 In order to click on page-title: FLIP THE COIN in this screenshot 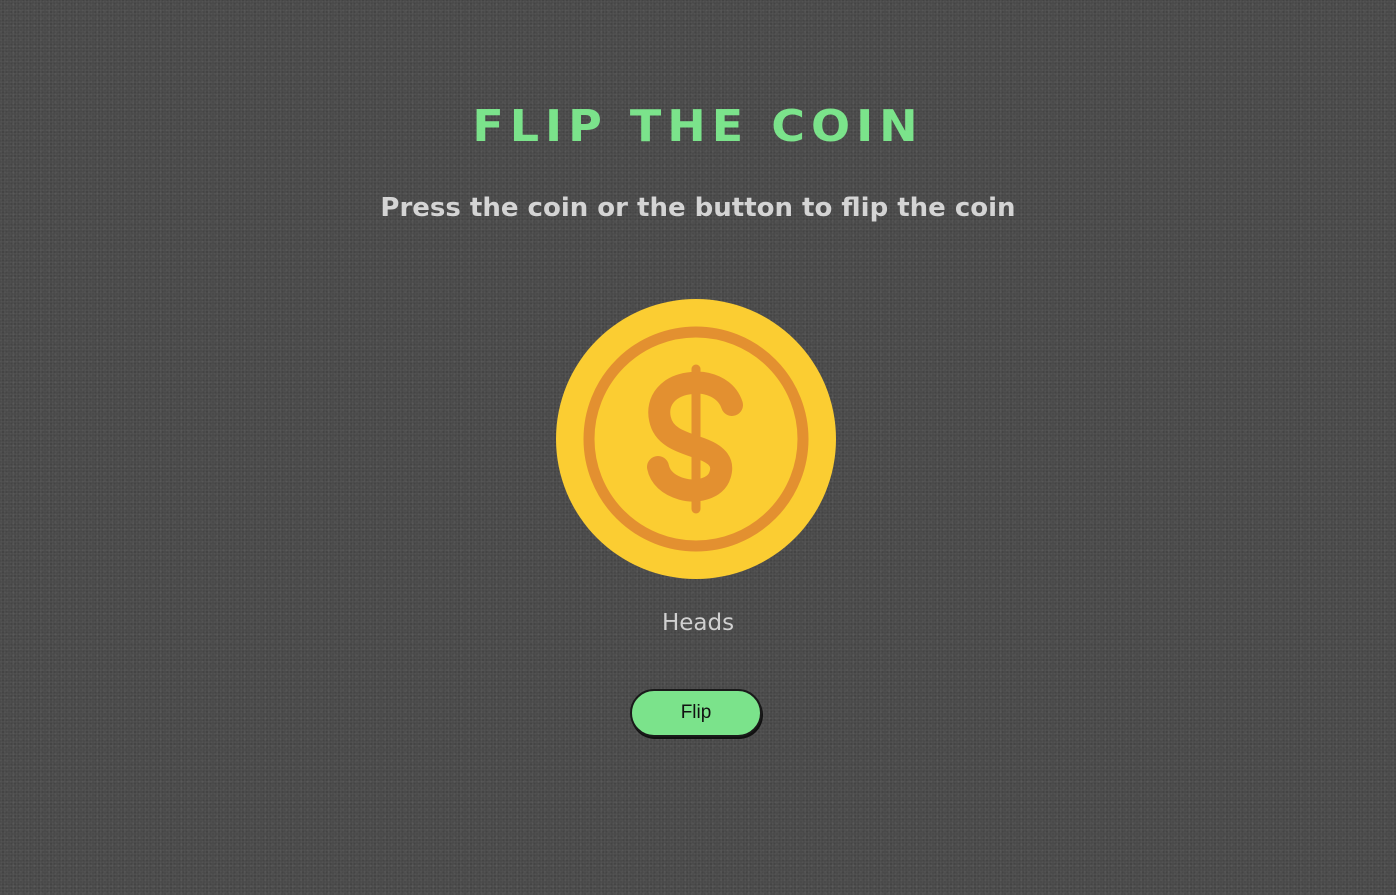, I will do `click(698, 126)`.